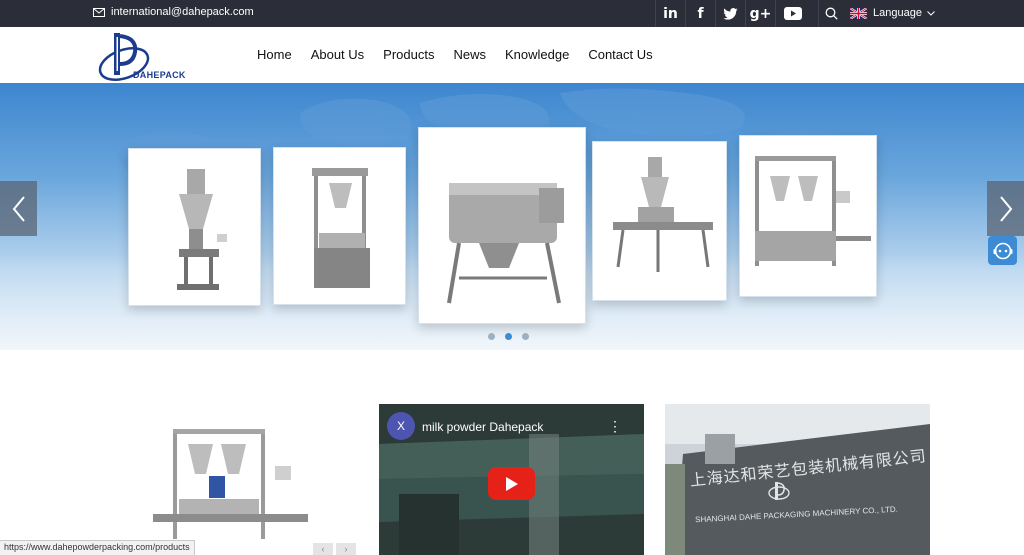  I want to click on carousel-dots, so click(513, 336).